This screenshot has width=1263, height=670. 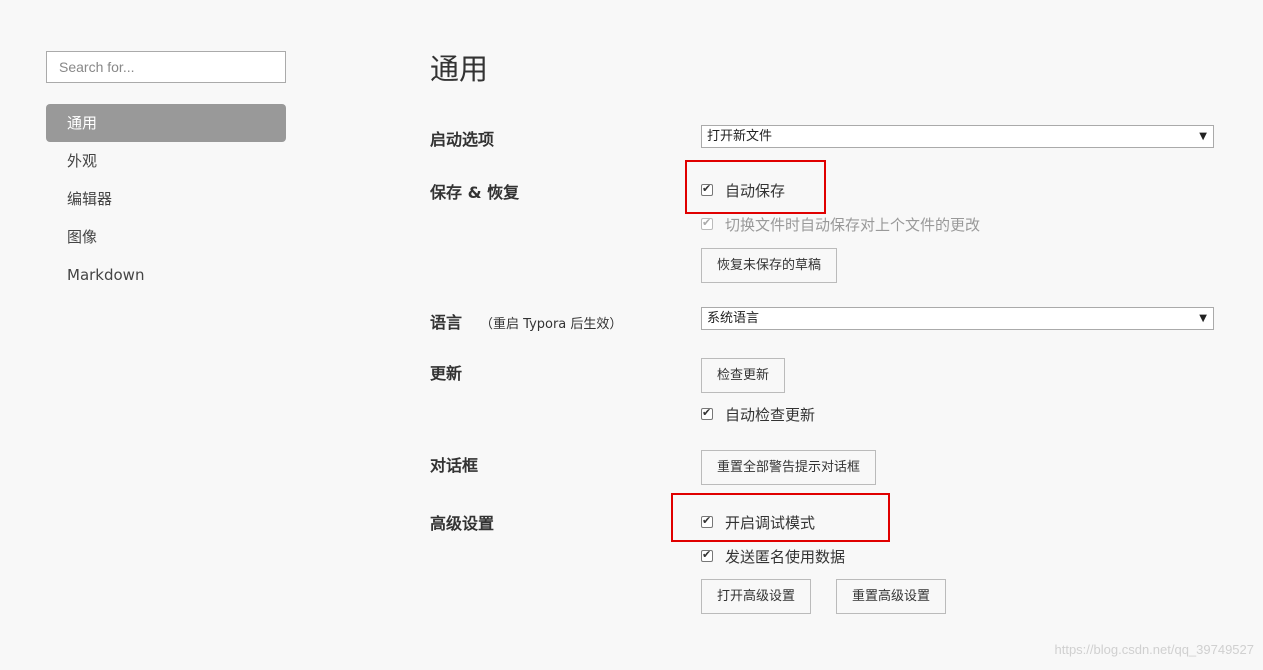 What do you see at coordinates (957, 318) in the screenshot?
I see `language-select: 系统语言 ▼` at bounding box center [957, 318].